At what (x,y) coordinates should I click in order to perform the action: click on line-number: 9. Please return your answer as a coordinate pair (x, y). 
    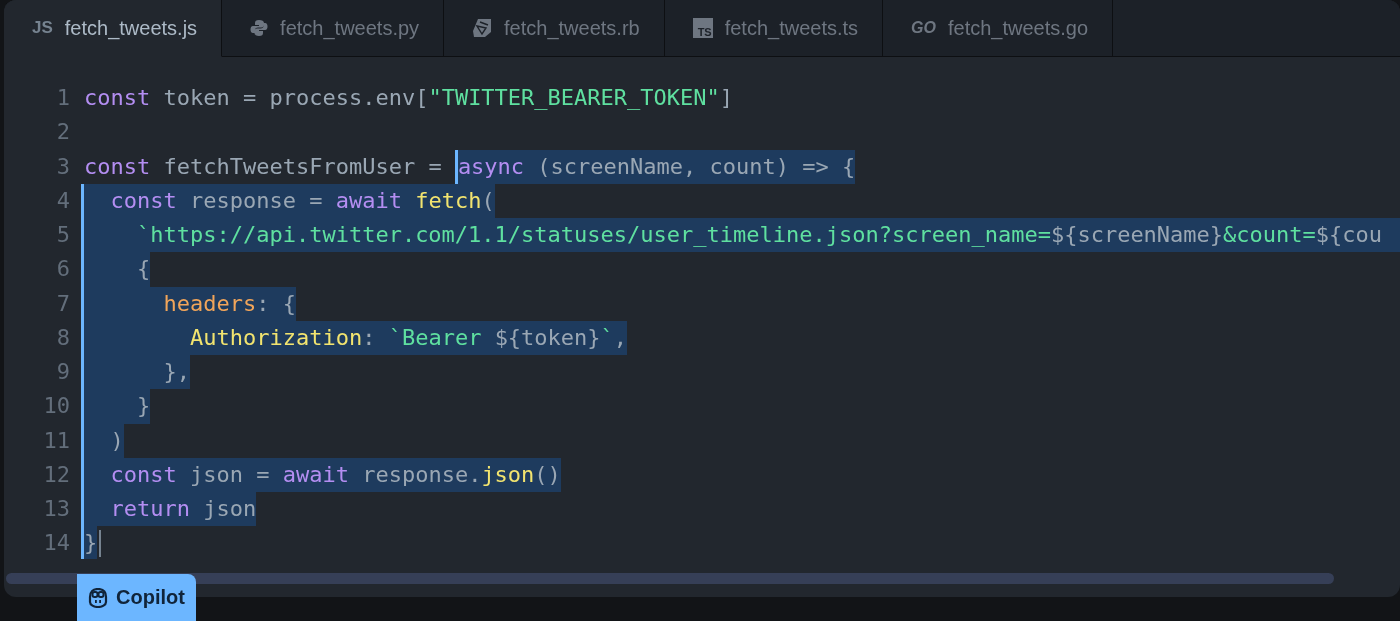
    Looking at the image, I should click on (63, 372).